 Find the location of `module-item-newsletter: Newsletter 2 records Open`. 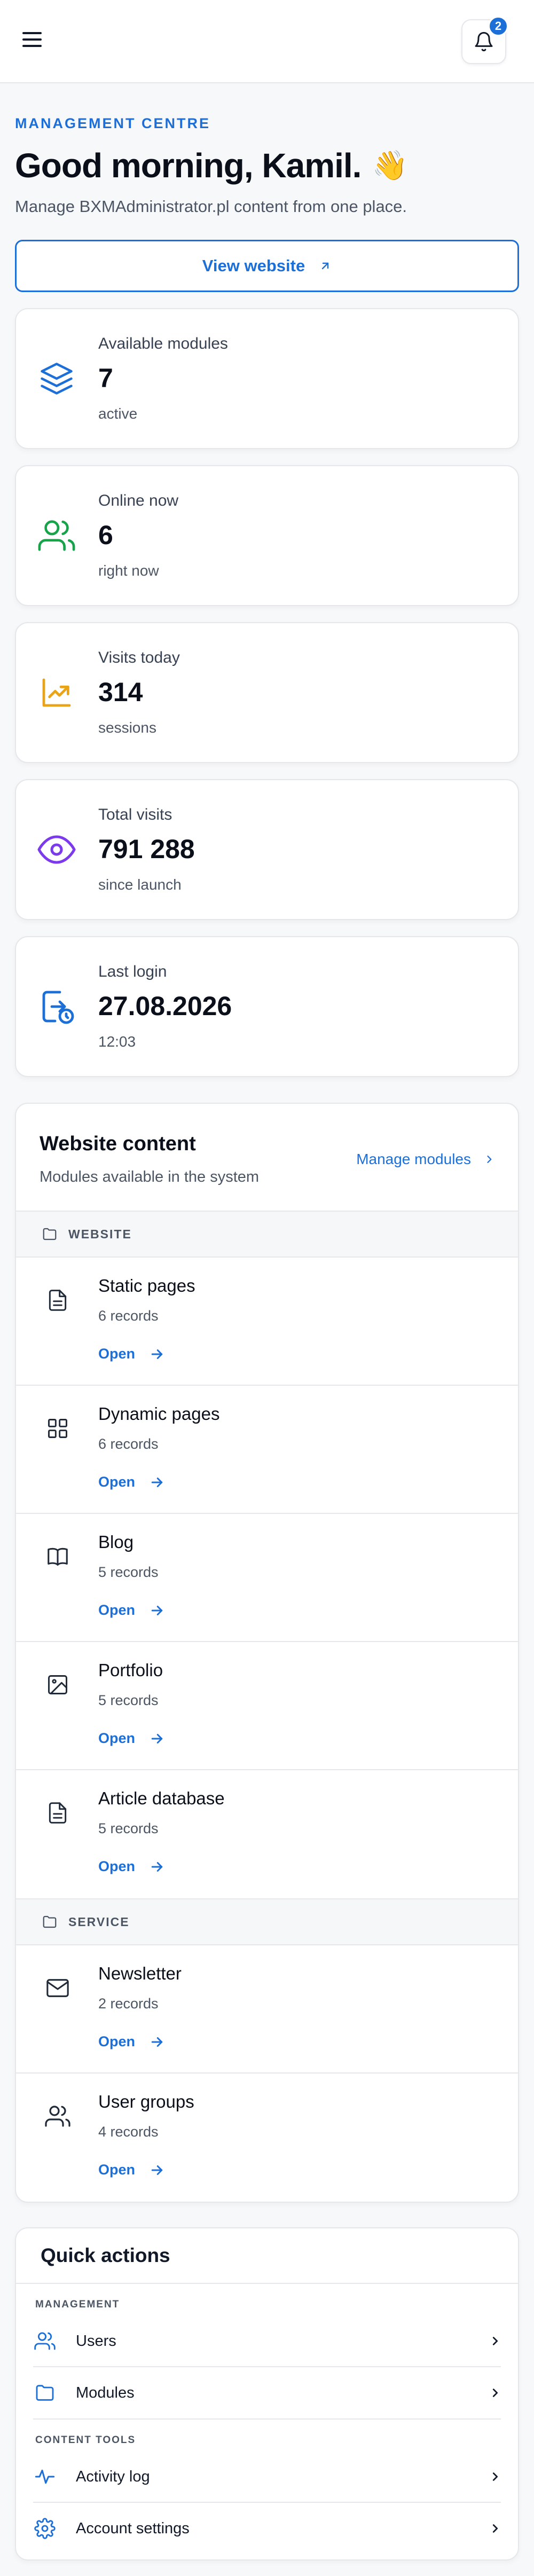

module-item-newsletter: Newsletter 2 records Open is located at coordinates (267, 2009).